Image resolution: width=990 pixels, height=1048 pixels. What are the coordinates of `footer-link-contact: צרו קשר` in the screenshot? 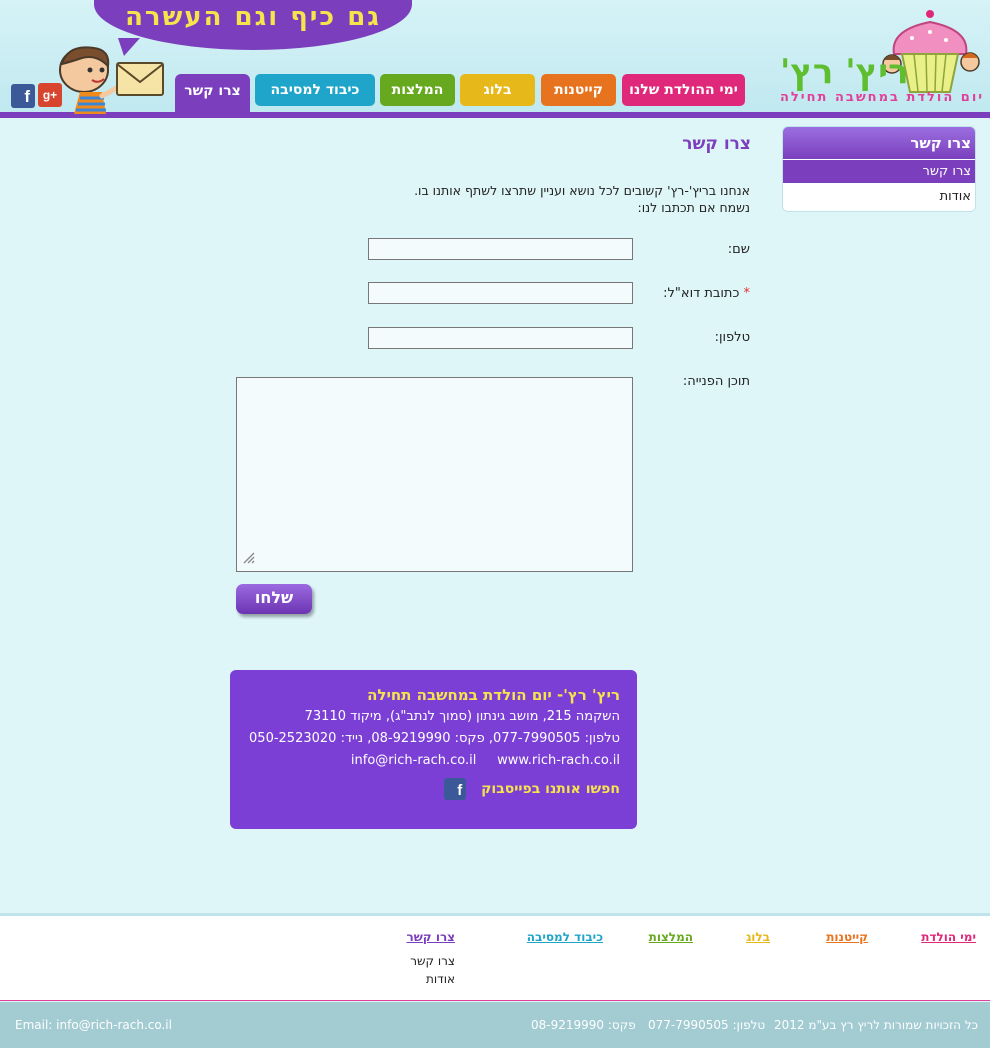 It's located at (430, 937).